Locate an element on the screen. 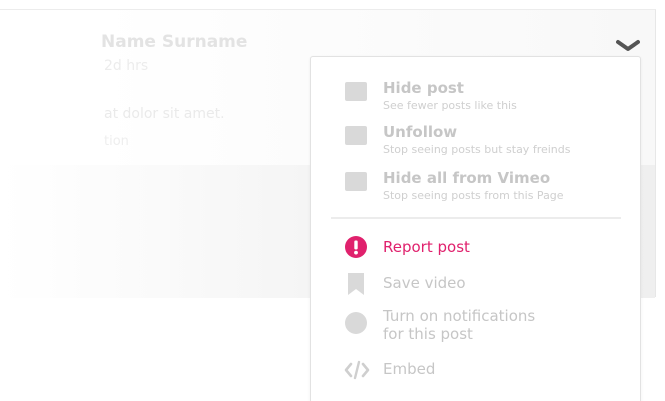 The width and height of the screenshot is (665, 401). circle-icon is located at coordinates (356, 323).